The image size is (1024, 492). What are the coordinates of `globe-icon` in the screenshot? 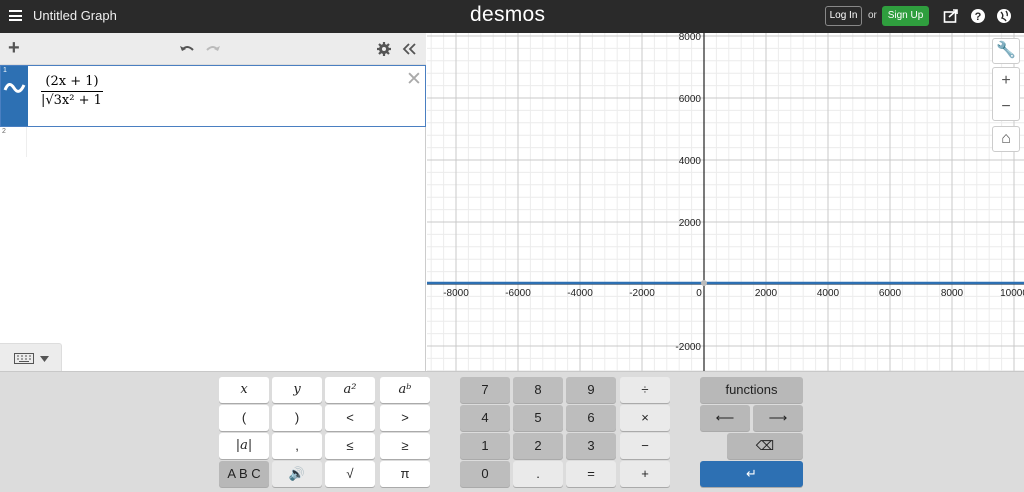 It's located at (1004, 16).